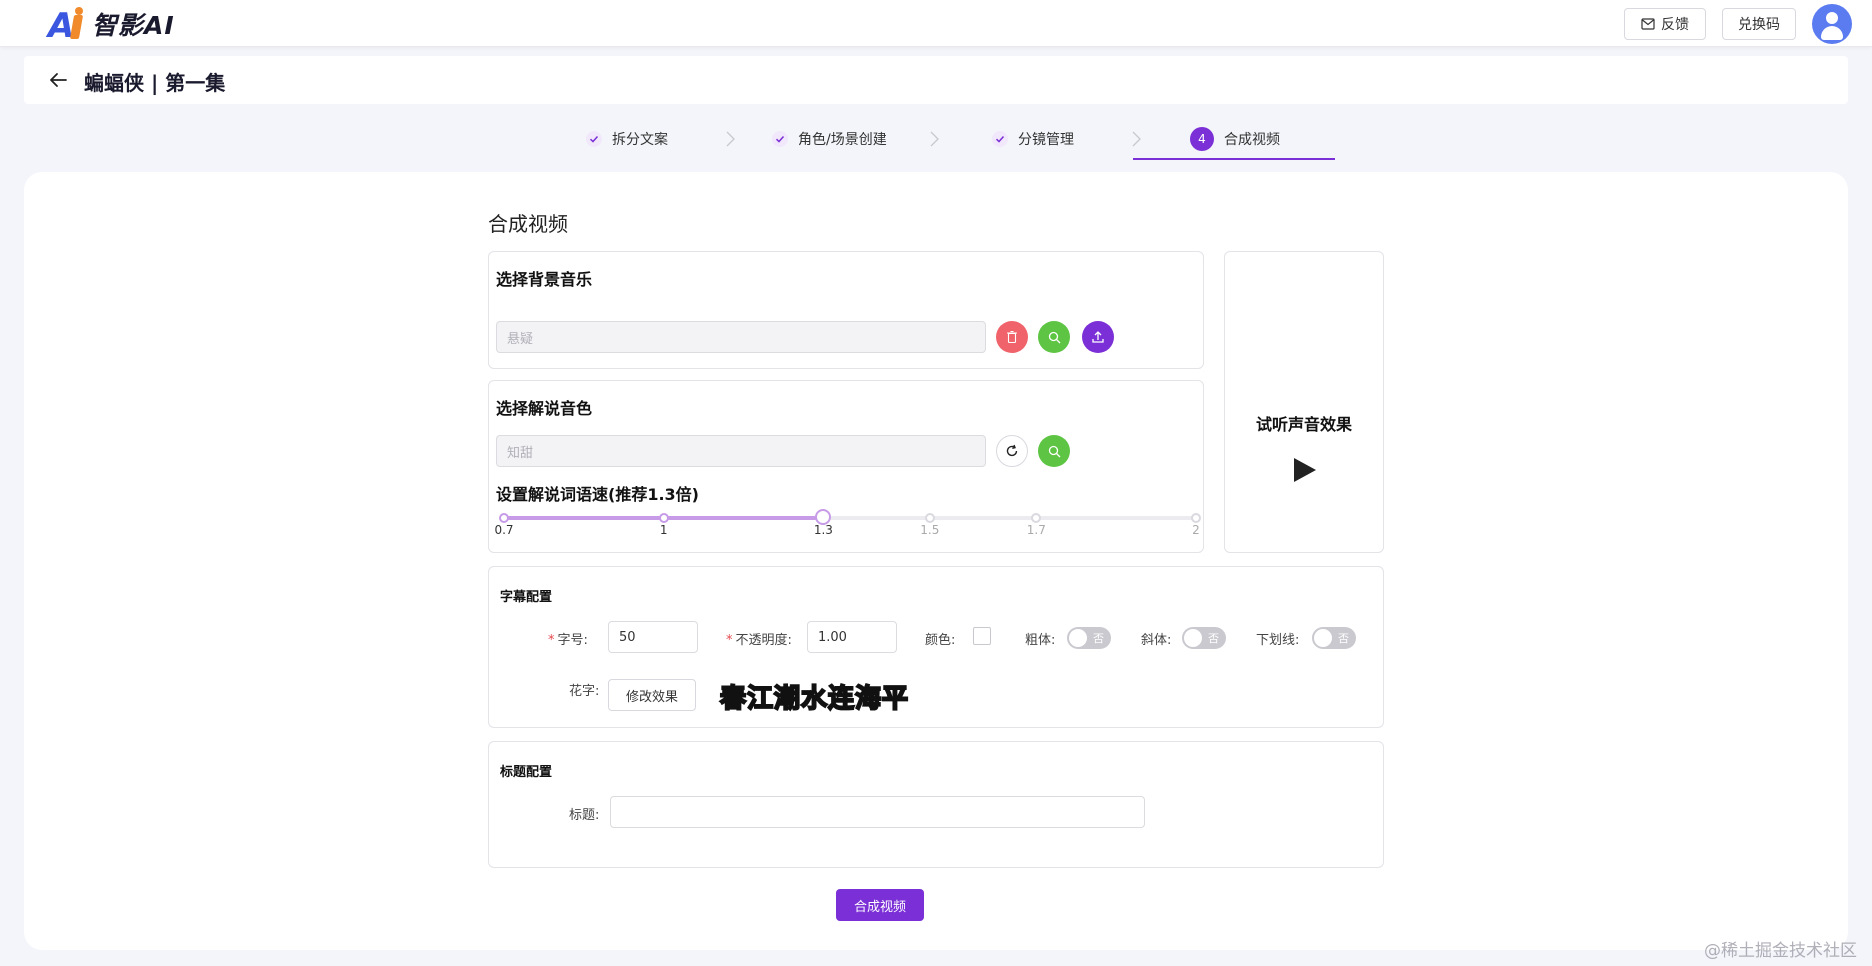 The width and height of the screenshot is (1872, 966). What do you see at coordinates (842, 140) in the screenshot?
I see `step-label: 角色/场景创建` at bounding box center [842, 140].